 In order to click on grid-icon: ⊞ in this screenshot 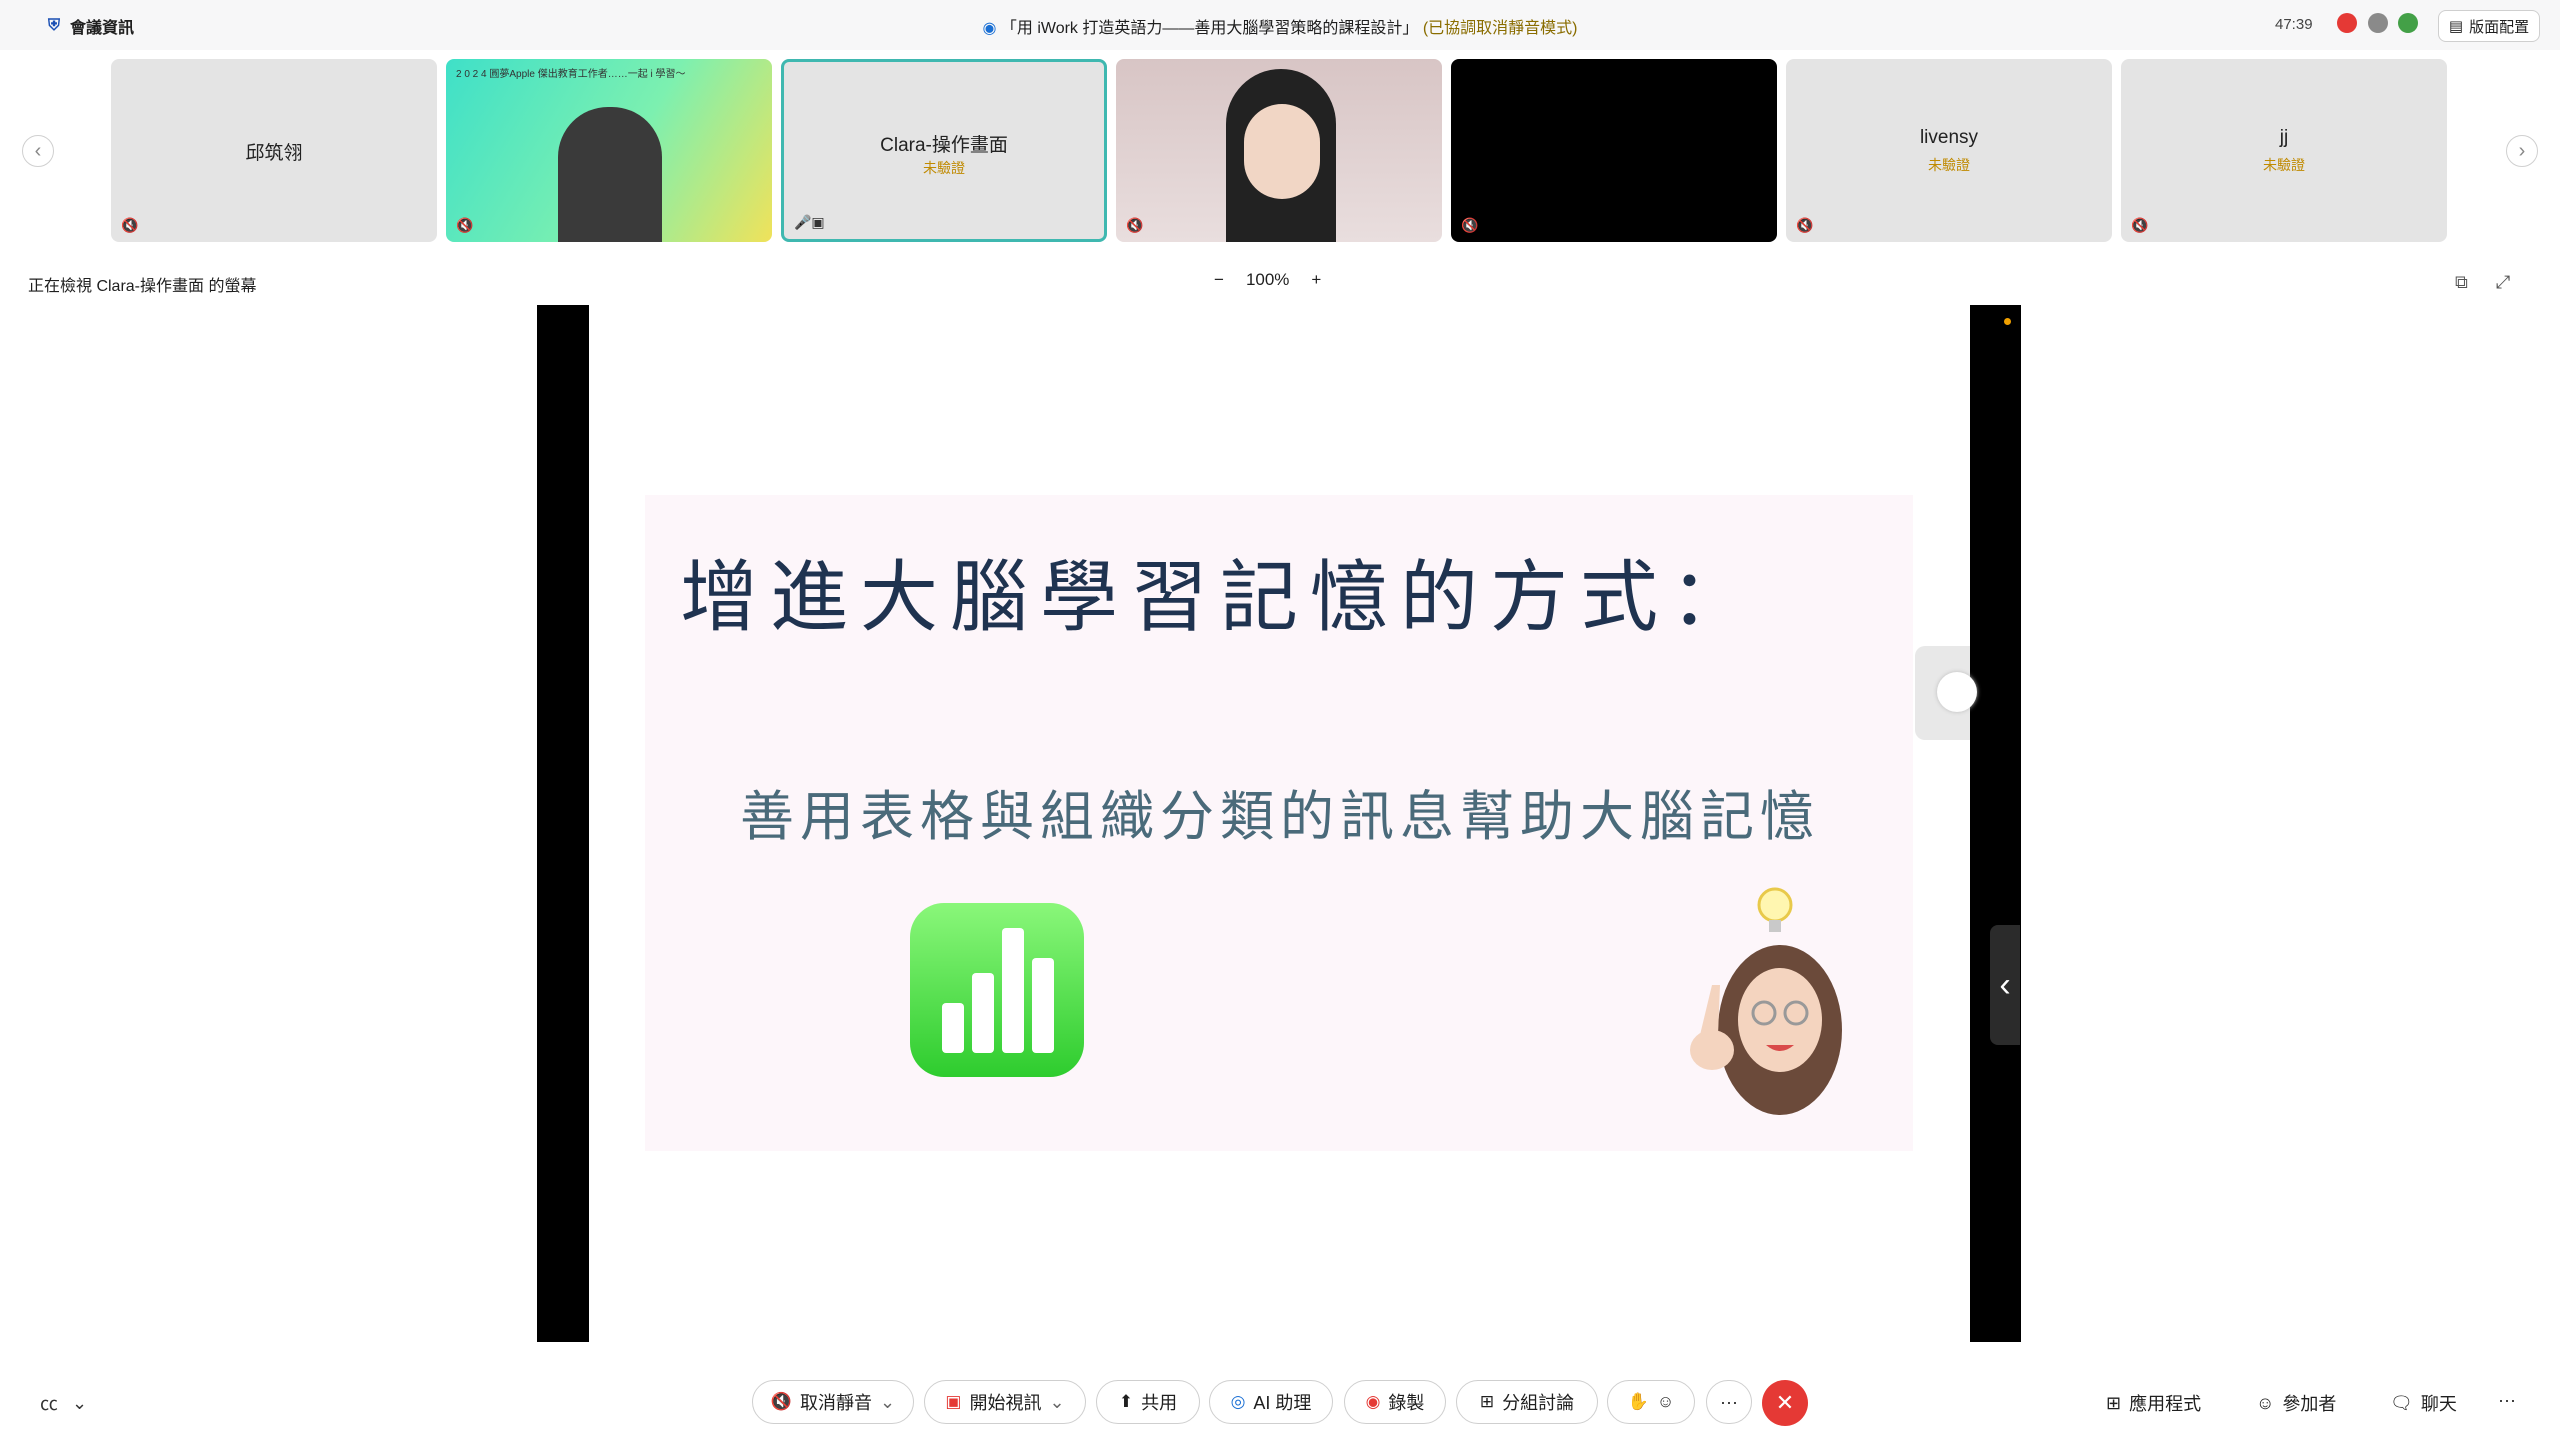, I will do `click(1487, 1401)`.